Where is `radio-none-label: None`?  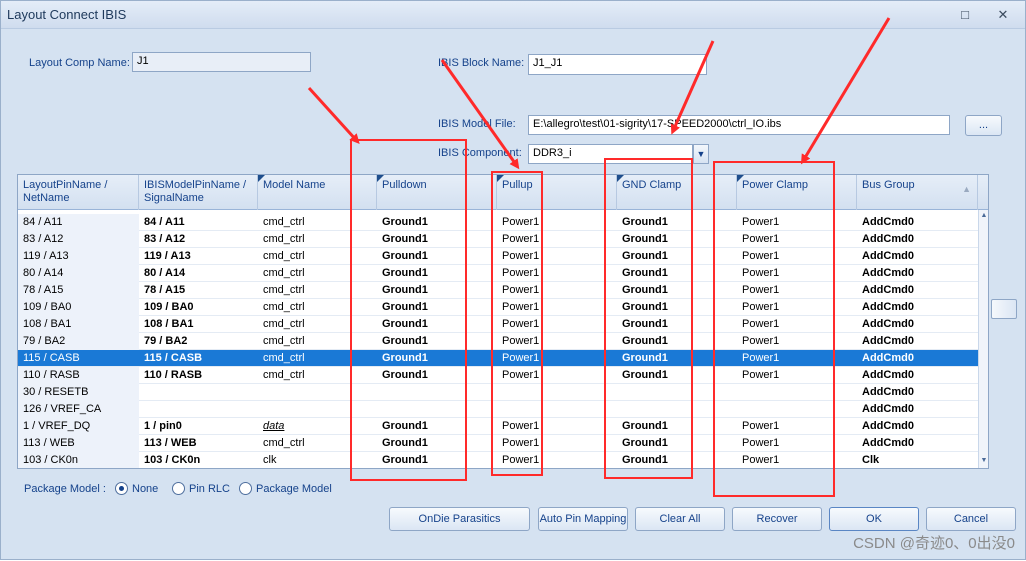
radio-none-label: None is located at coordinates (145, 489).